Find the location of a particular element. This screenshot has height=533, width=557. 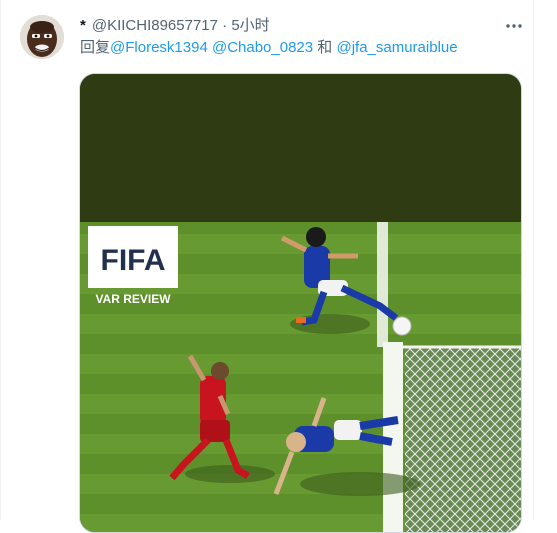

mention-link: @Floresk1394 is located at coordinates (159, 47).